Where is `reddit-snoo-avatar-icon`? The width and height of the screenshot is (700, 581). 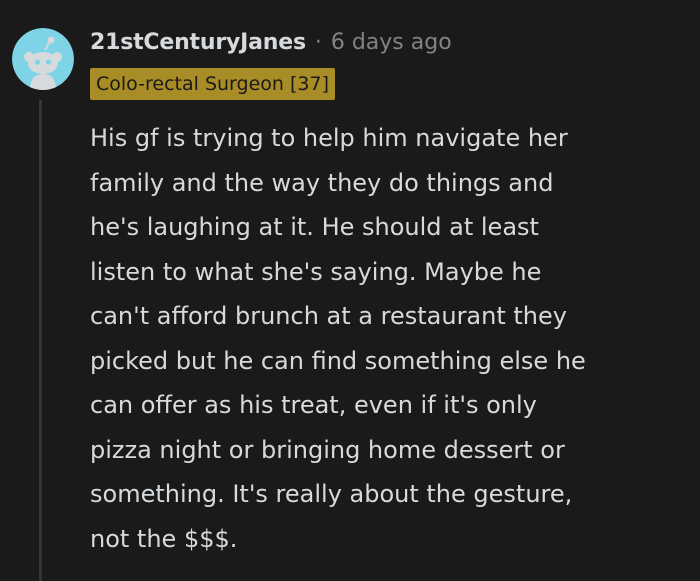 reddit-snoo-avatar-icon is located at coordinates (43, 59).